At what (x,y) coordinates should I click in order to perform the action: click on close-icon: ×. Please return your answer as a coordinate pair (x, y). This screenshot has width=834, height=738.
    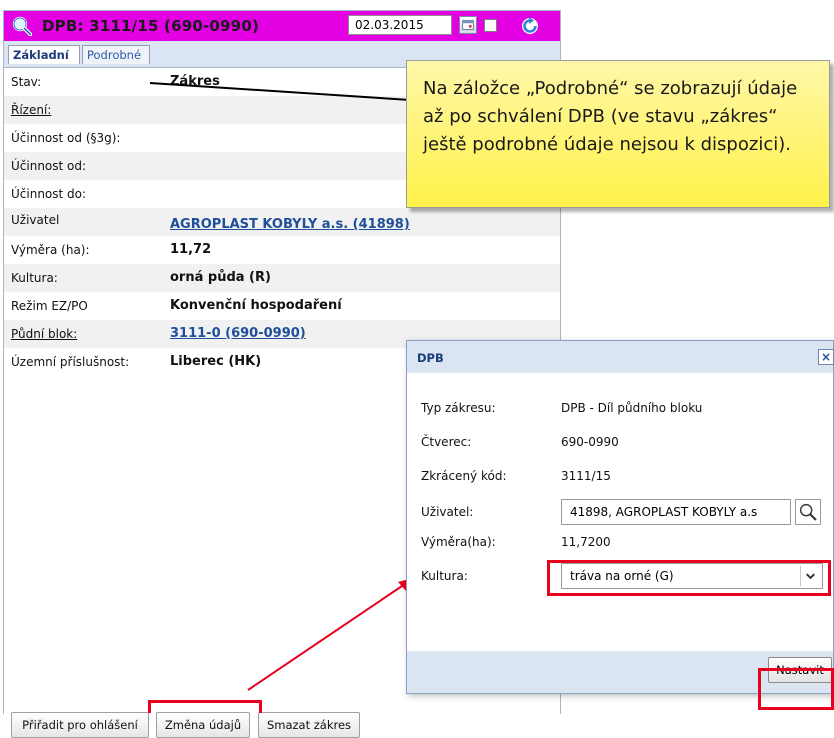
    Looking at the image, I should click on (826, 357).